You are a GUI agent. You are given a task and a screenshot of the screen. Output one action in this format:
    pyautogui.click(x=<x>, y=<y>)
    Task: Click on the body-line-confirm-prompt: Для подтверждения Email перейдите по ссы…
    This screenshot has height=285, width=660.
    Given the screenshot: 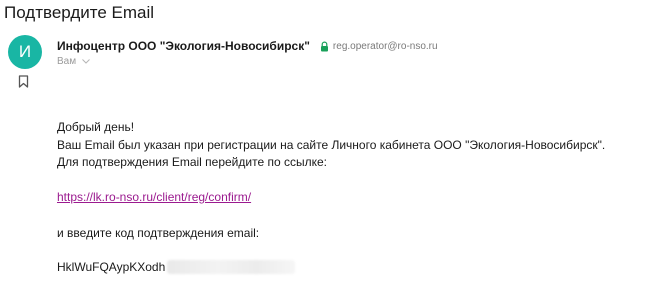 What is the action you would take?
    pyautogui.click(x=192, y=162)
    